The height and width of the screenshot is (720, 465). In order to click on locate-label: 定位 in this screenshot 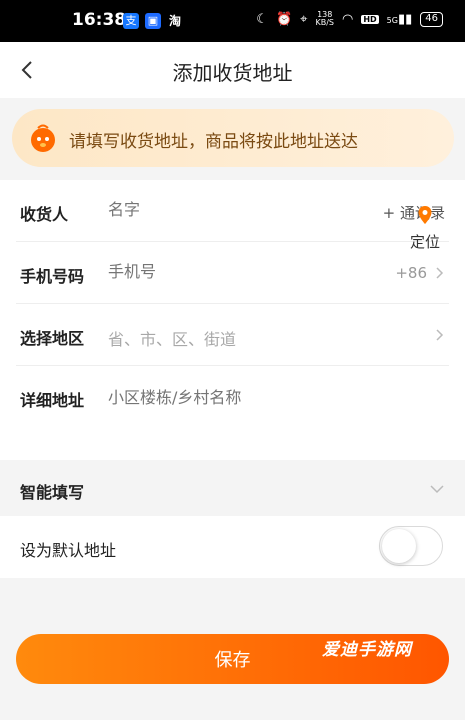, I will do `click(424, 242)`.